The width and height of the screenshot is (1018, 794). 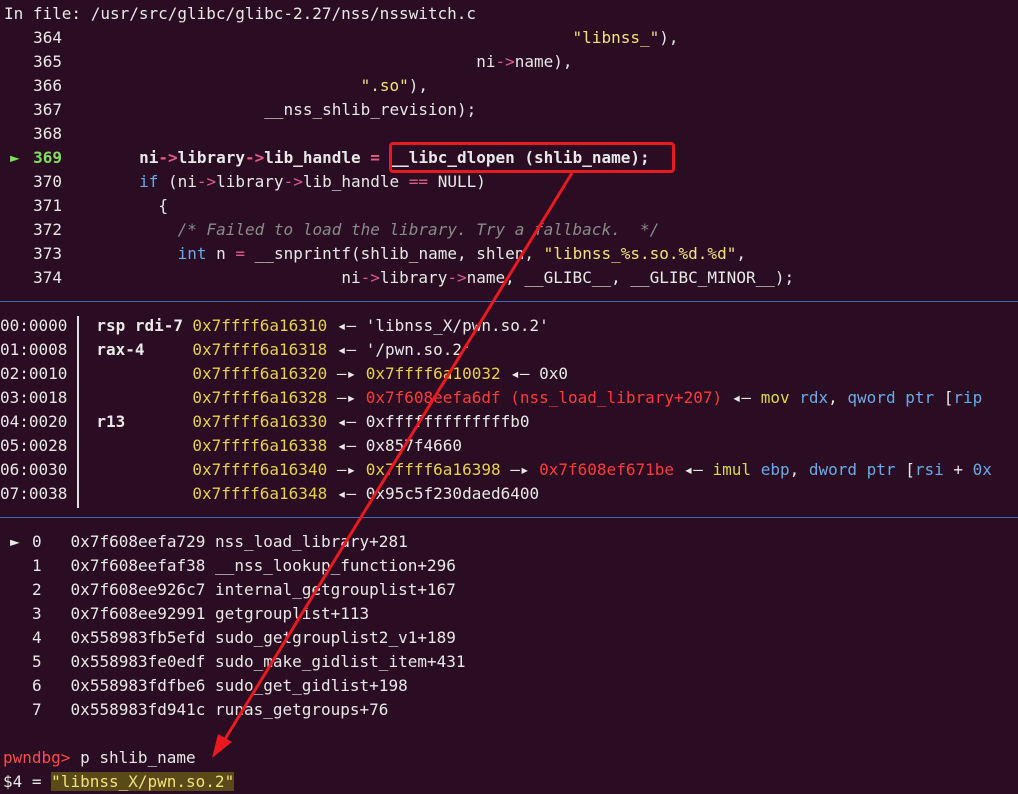 I want to click on console-result-line: $4 = "libnss_X/pwn.so.2", so click(x=119, y=781).